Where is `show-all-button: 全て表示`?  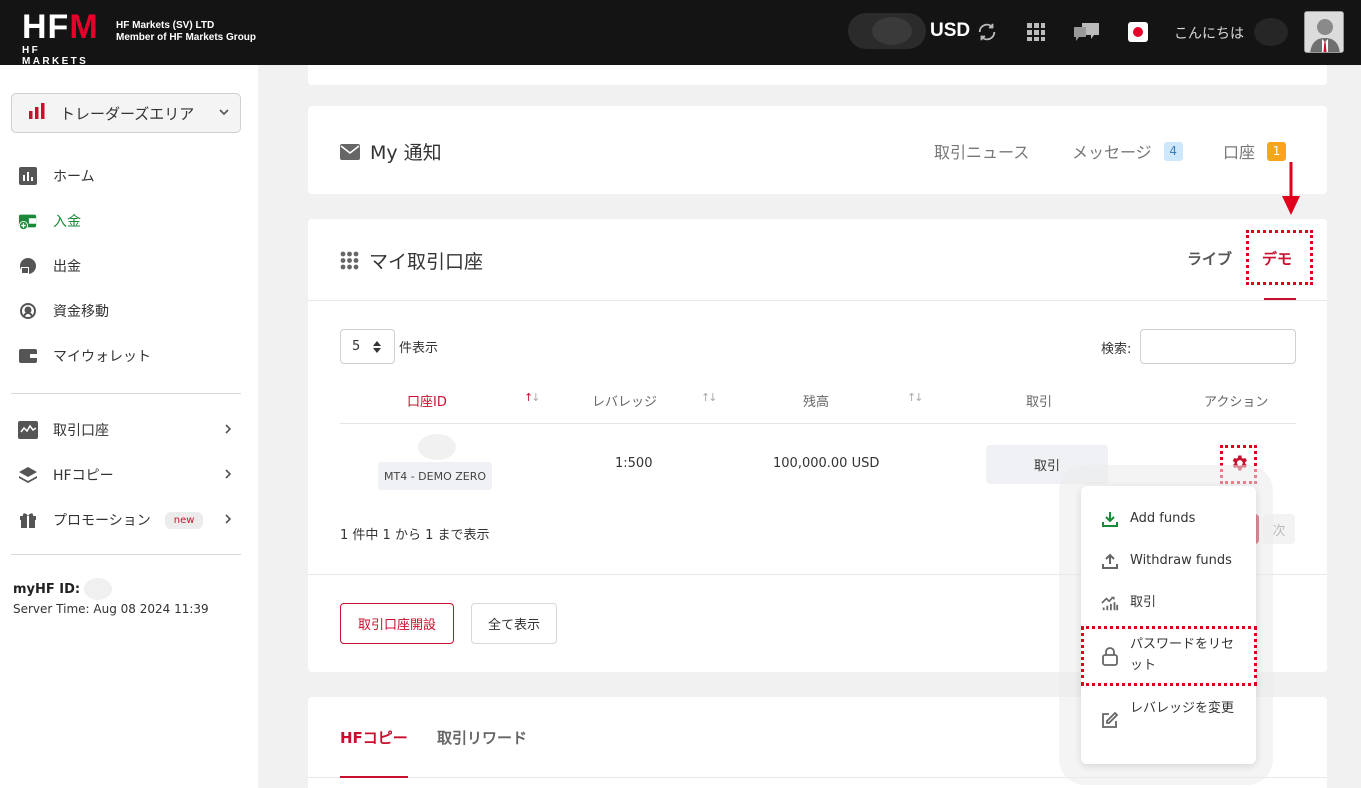 show-all-button: 全て表示 is located at coordinates (514, 623).